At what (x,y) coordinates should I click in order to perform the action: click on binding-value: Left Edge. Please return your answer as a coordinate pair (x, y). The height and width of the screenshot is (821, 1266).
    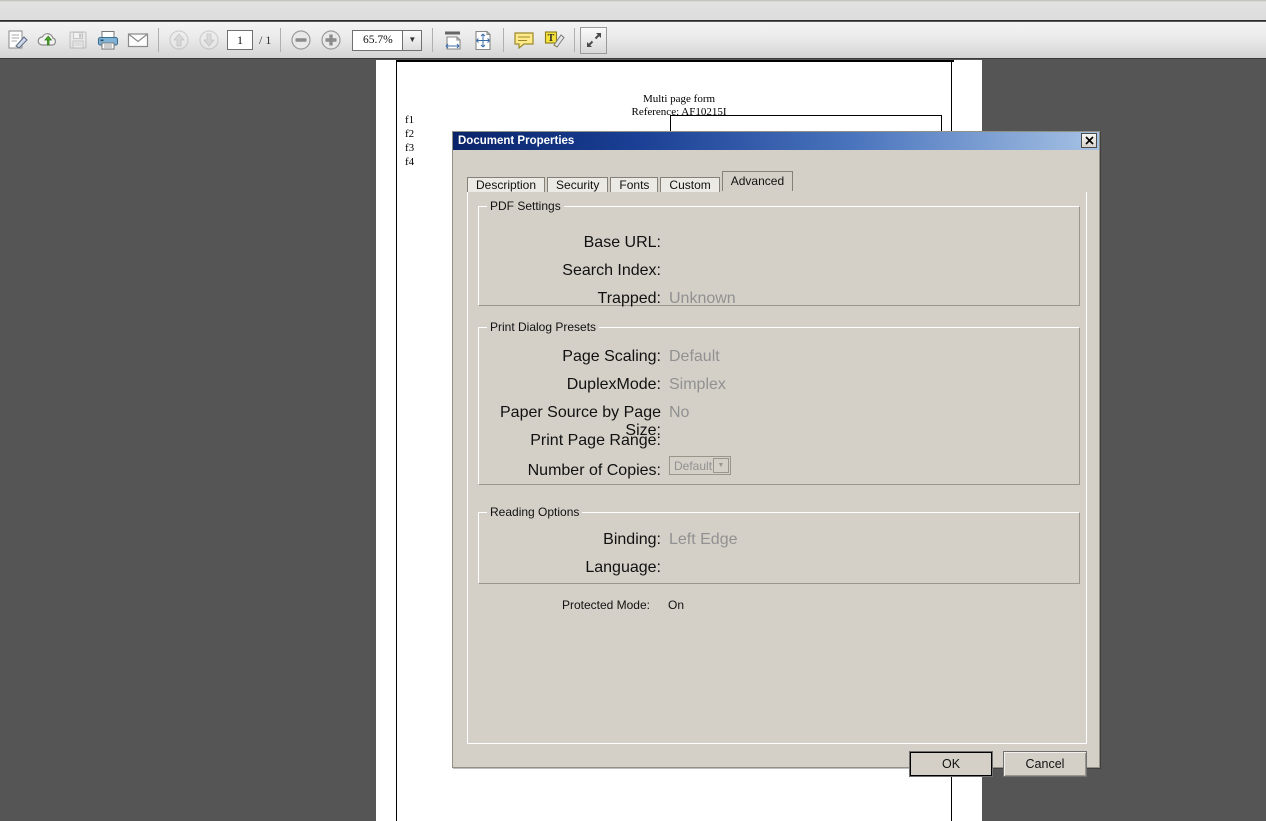
    Looking at the image, I should click on (703, 539).